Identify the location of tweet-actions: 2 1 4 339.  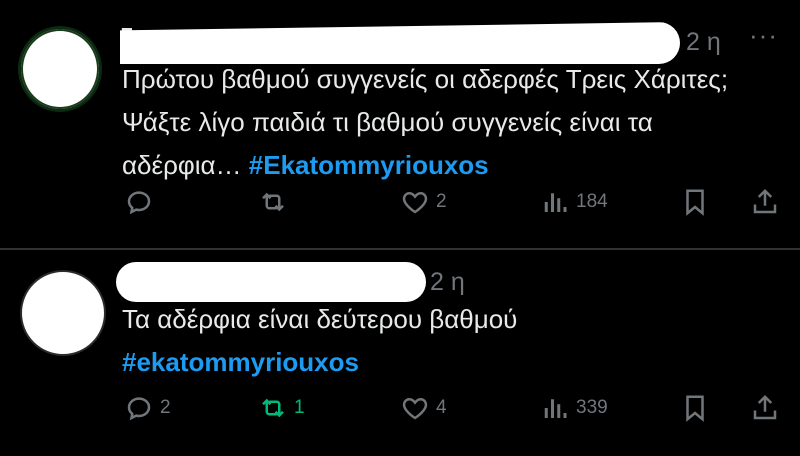
(400, 413).